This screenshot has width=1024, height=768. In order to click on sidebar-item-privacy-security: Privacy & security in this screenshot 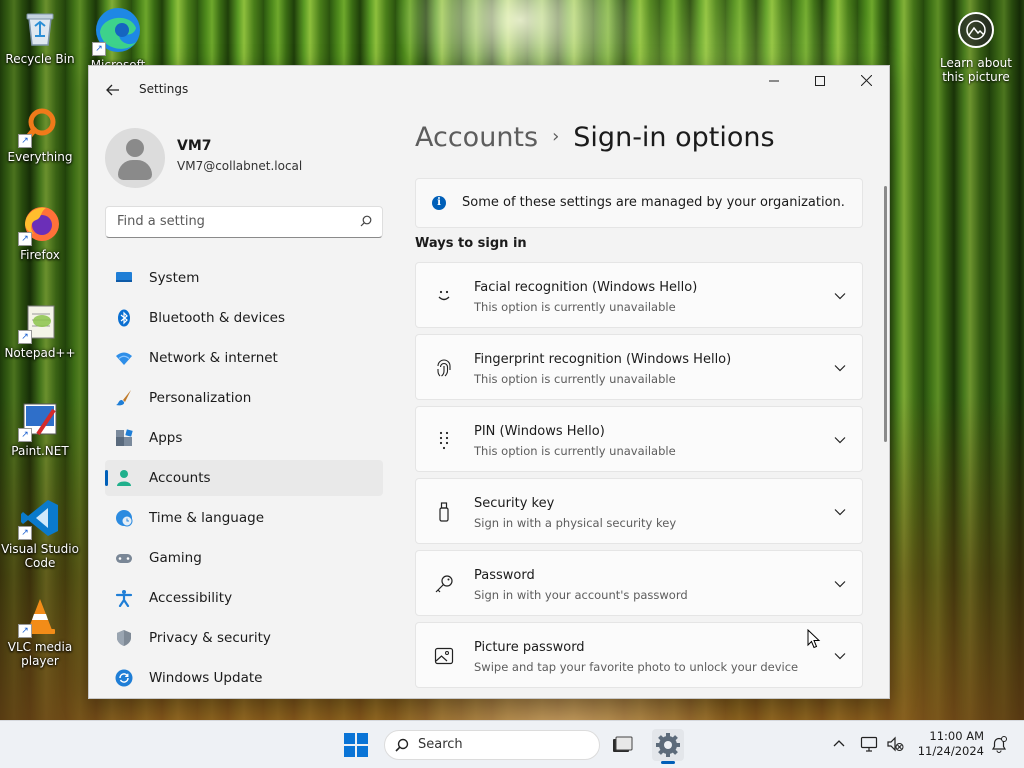, I will do `click(244, 638)`.